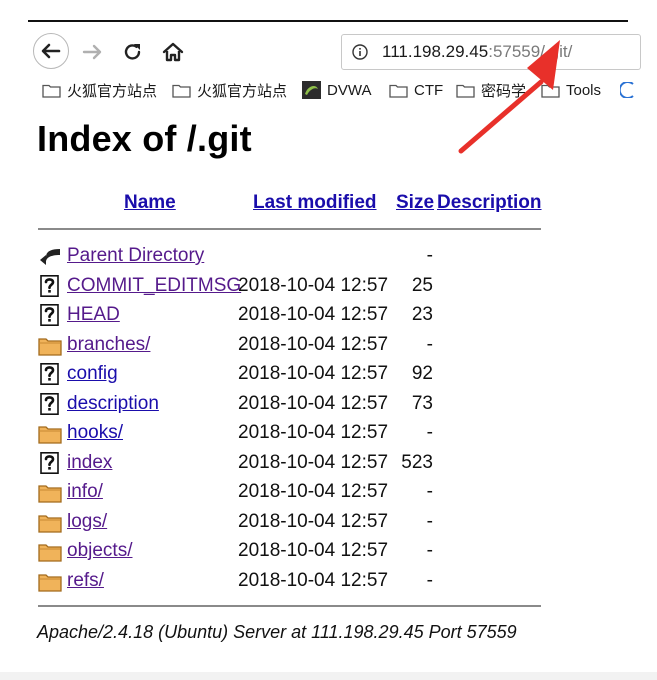 Image resolution: width=657 pixels, height=680 pixels. Describe the element at coordinates (99, 551) in the screenshot. I see `file-link: objects/` at that location.